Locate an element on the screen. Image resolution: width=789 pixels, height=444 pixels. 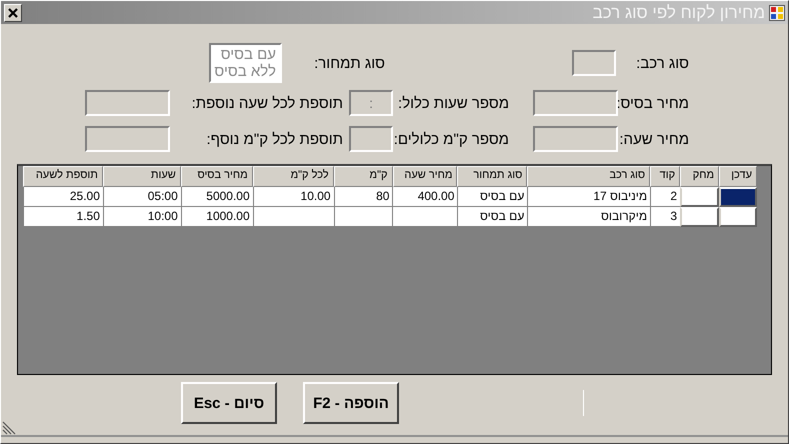
table-cell: 2 is located at coordinates (665, 197).